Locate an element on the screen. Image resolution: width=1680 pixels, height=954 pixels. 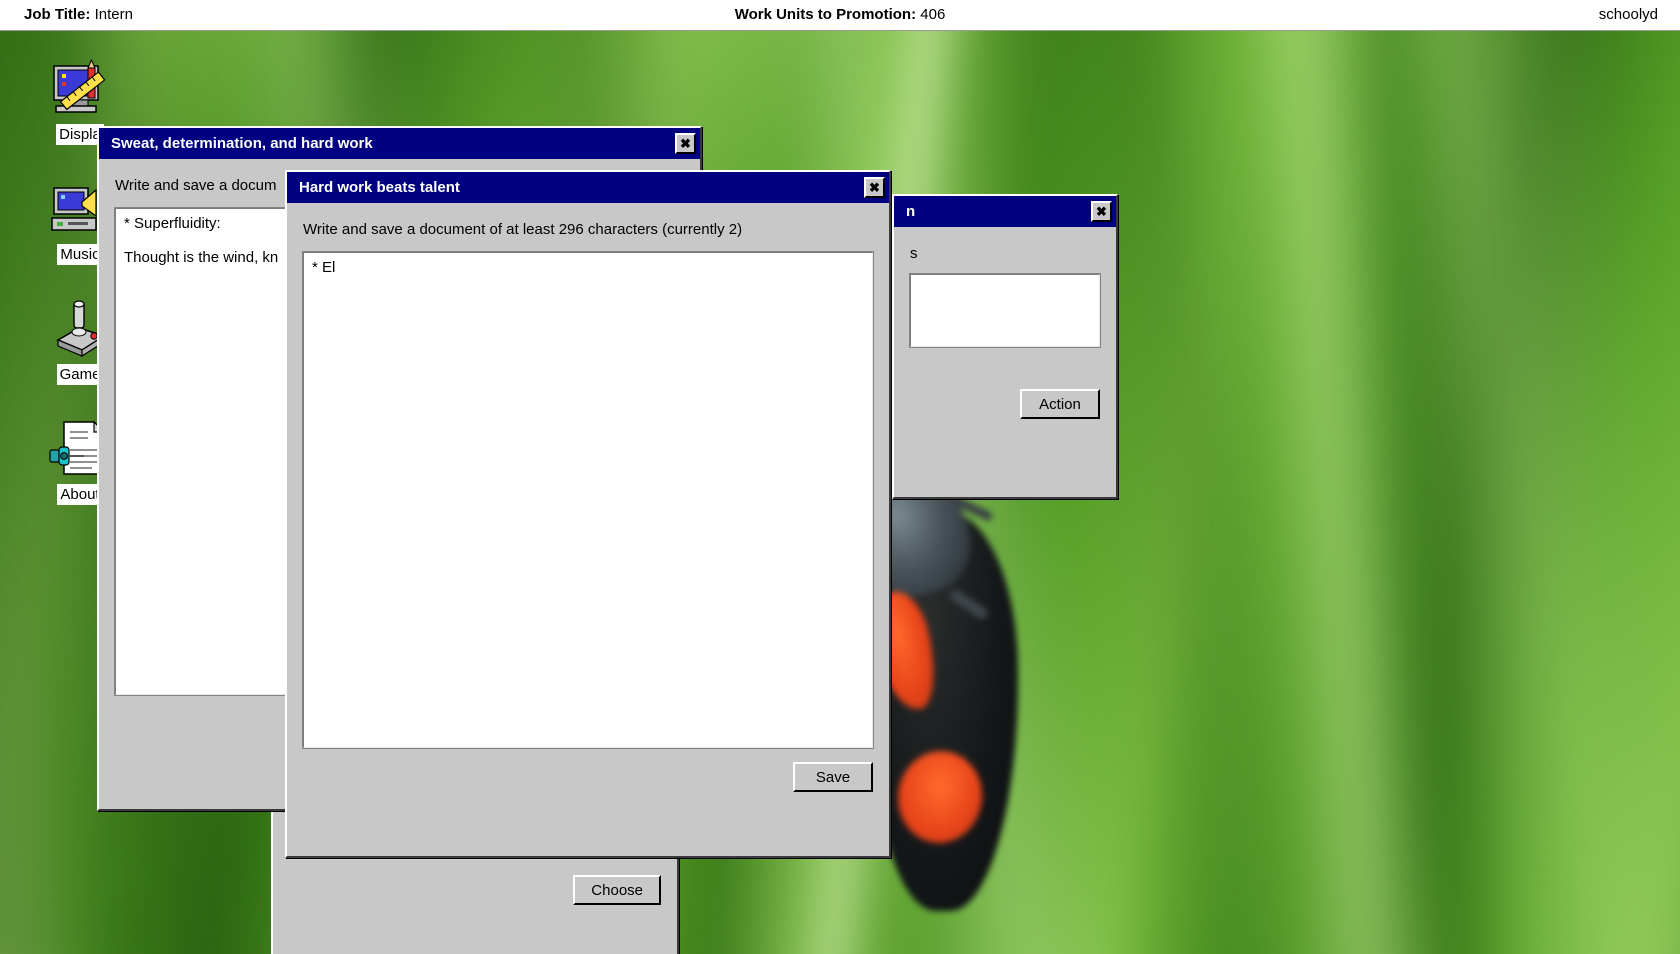
window-action-prompt: s is located at coordinates (914, 253).